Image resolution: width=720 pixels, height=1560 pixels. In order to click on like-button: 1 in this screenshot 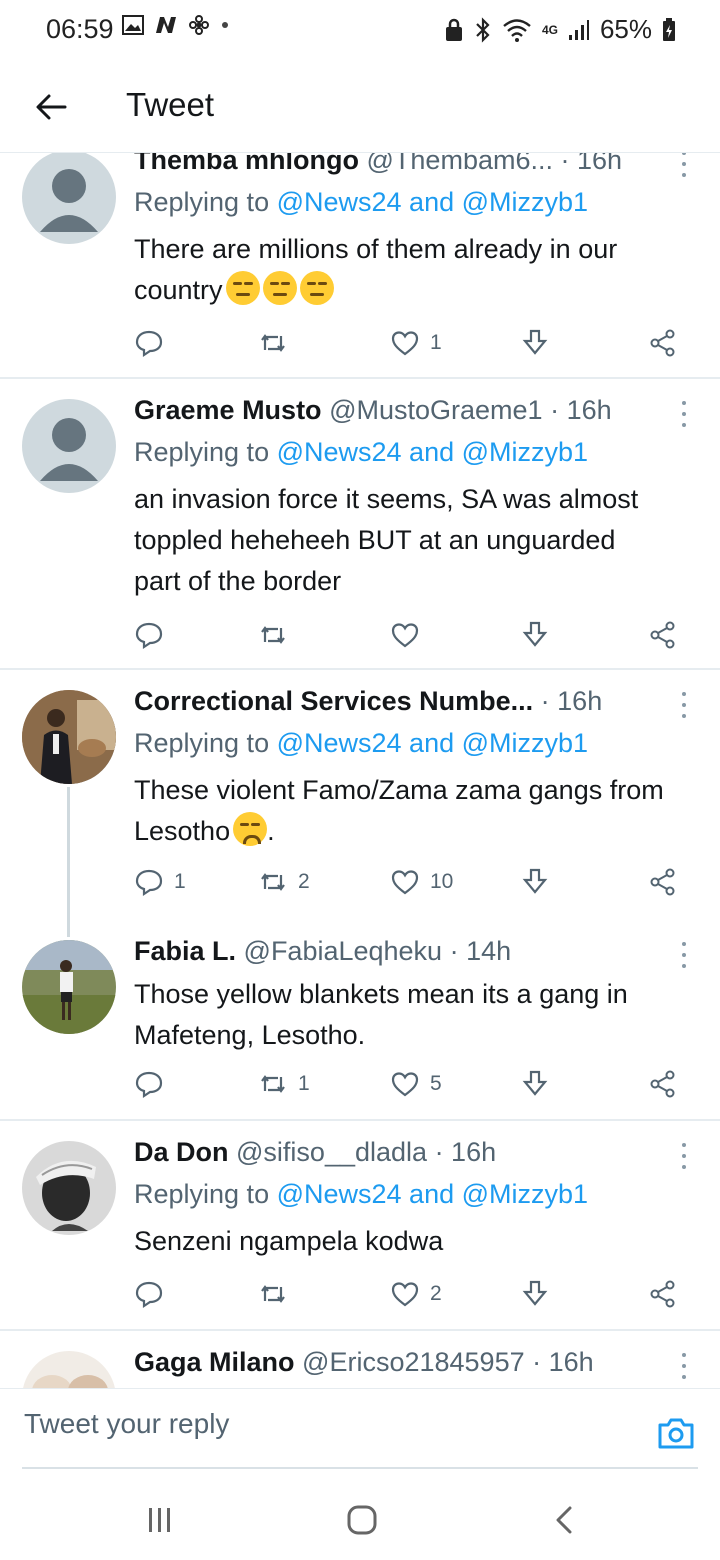, I will do `click(416, 343)`.